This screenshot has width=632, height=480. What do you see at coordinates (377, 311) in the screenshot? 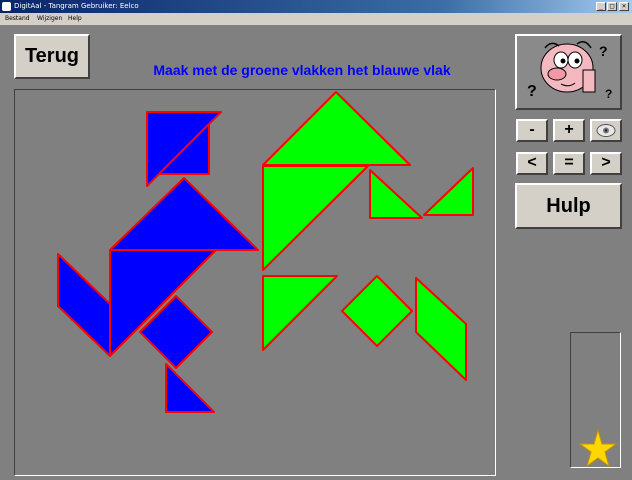
I see `green-square` at bounding box center [377, 311].